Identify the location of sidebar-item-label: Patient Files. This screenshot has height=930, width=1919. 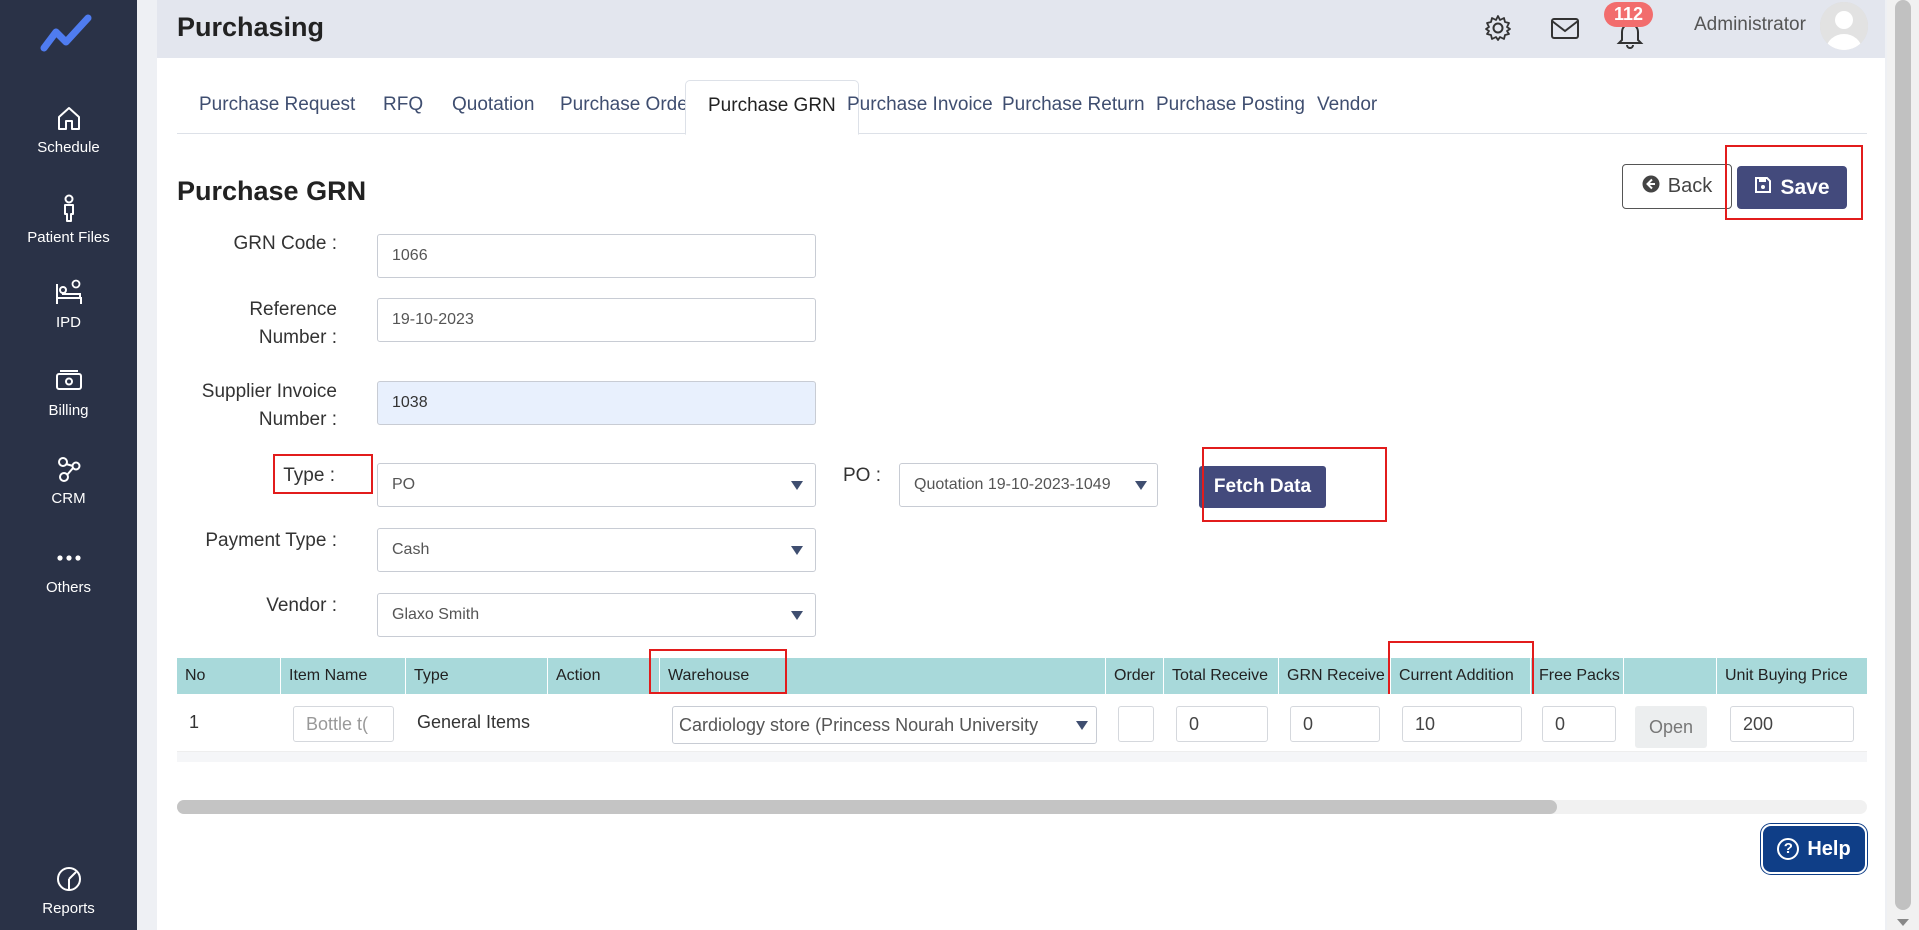
(68, 237).